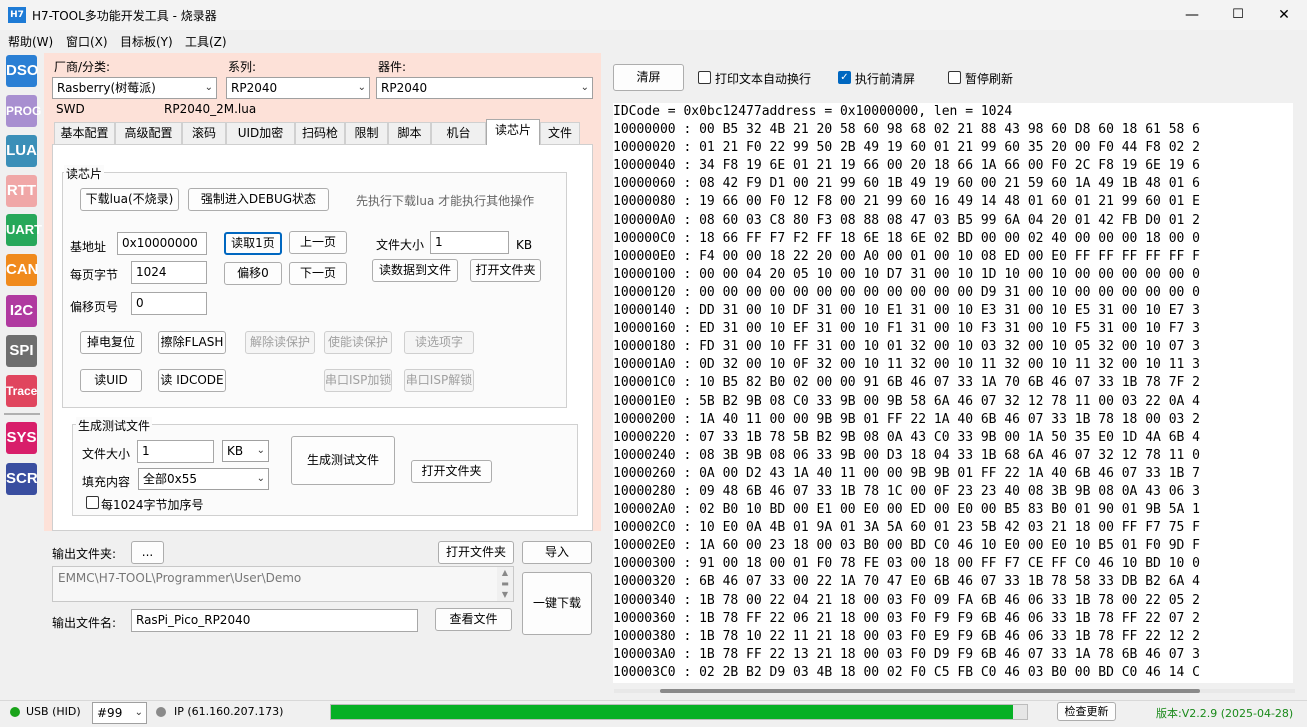 This screenshot has width=1307, height=727. Describe the element at coordinates (124, 16) in the screenshot. I see `window-title: H7-TOOL多功能开发工具 - 烧录器` at that location.